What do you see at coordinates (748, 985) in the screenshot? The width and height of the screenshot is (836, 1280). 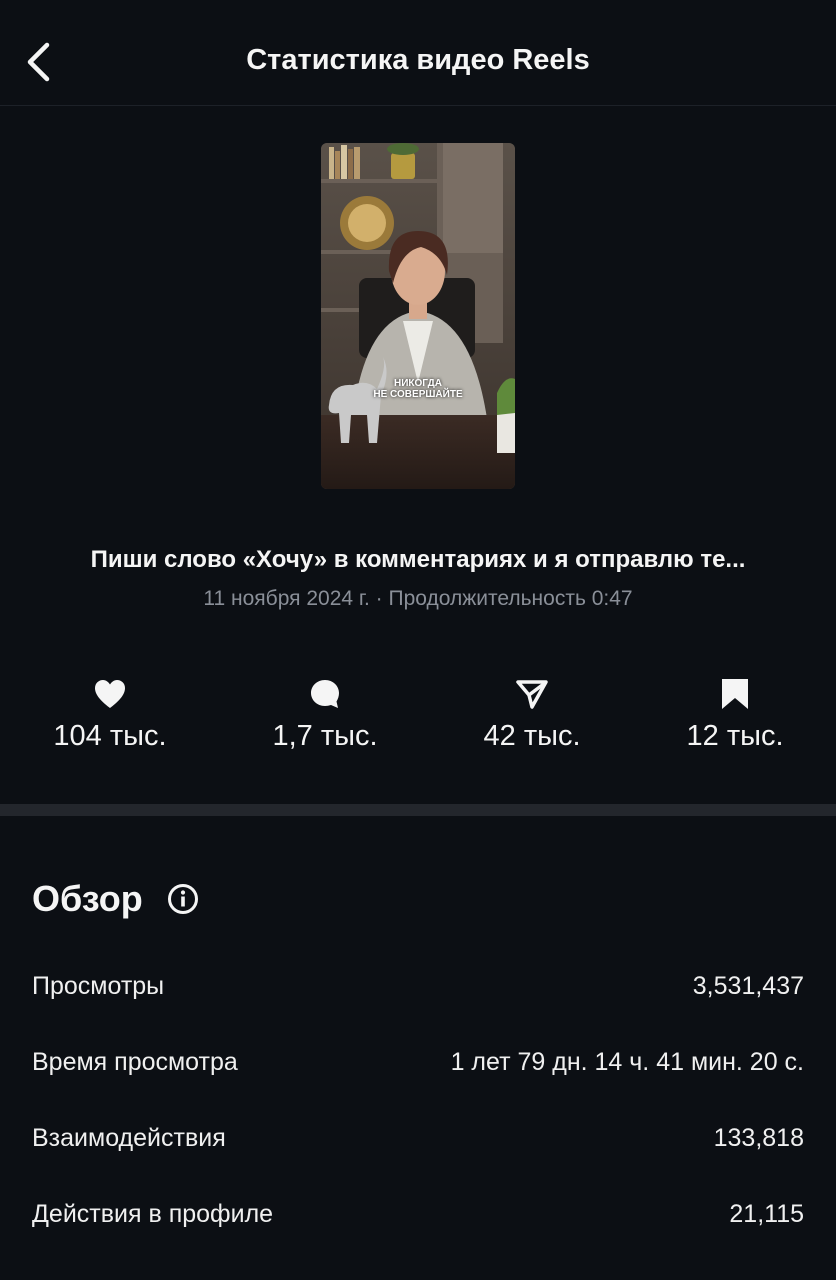 I see `stat-value: 3,531,437` at bounding box center [748, 985].